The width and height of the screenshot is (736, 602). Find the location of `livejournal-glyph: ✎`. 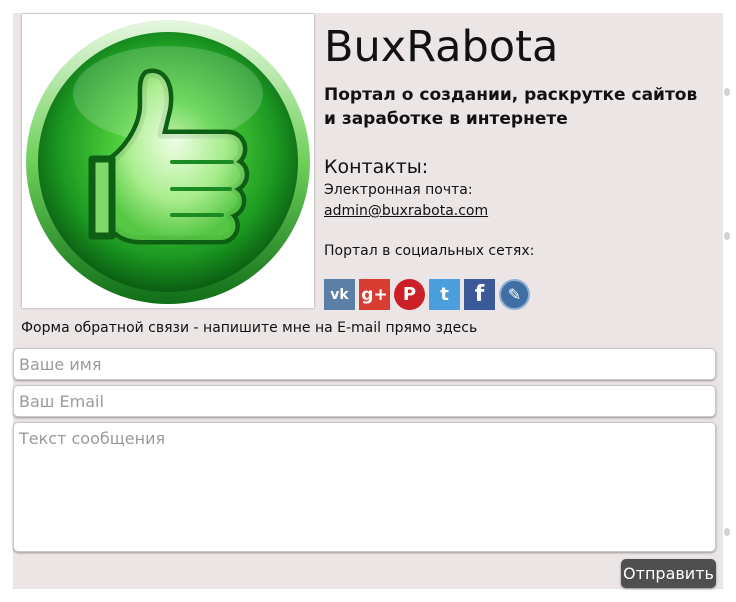

livejournal-glyph: ✎ is located at coordinates (514, 294).